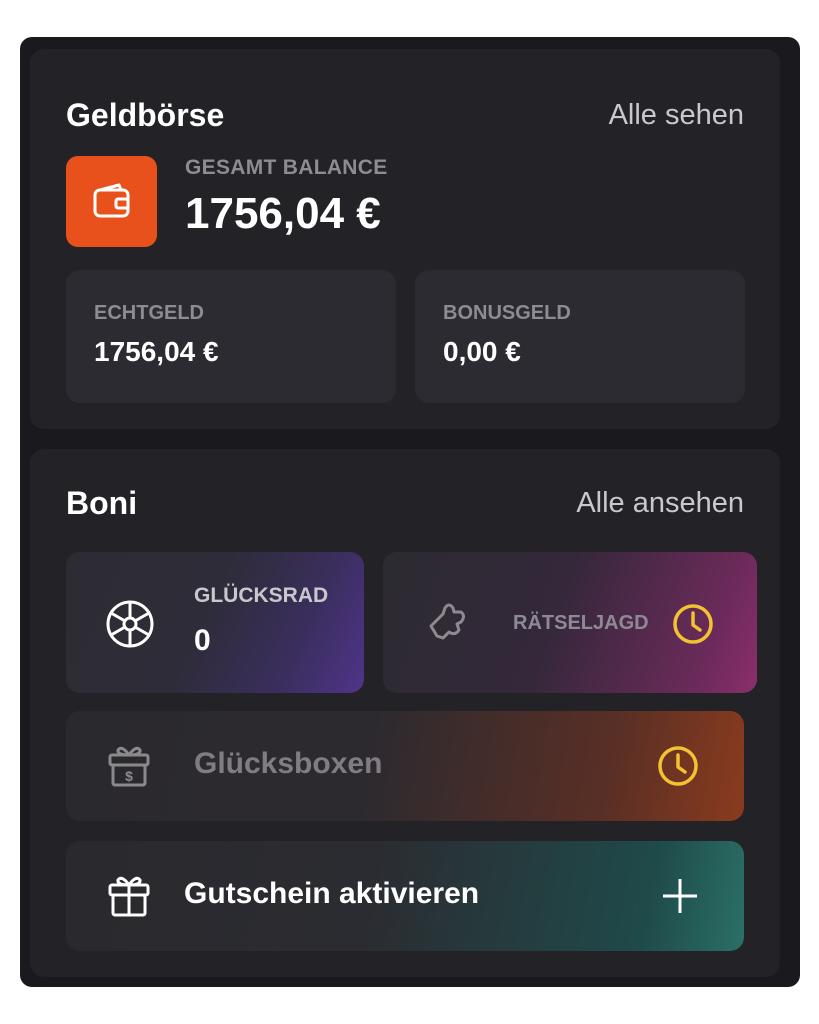  I want to click on puzzle-label: RÄTSELJAGD, so click(581, 623).